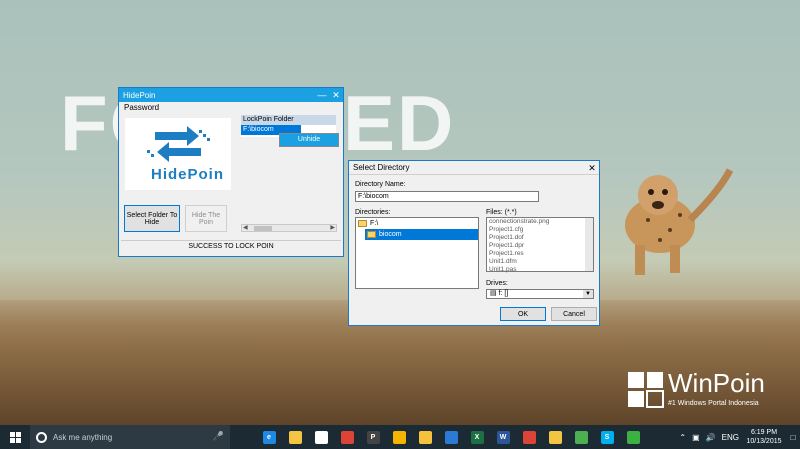 The width and height of the screenshot is (800, 449). What do you see at coordinates (764, 441) in the screenshot?
I see `clock-date: 10/13/2015` at bounding box center [764, 441].